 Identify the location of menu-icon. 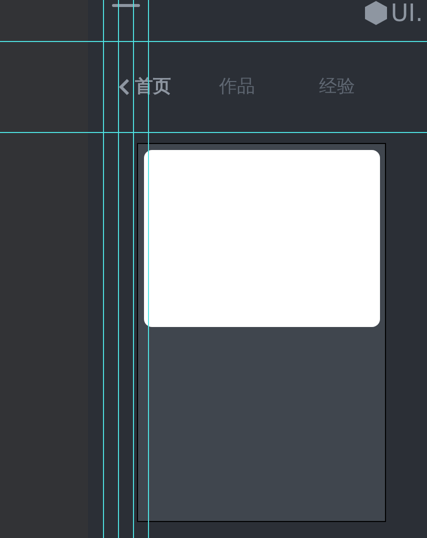
(126, 5).